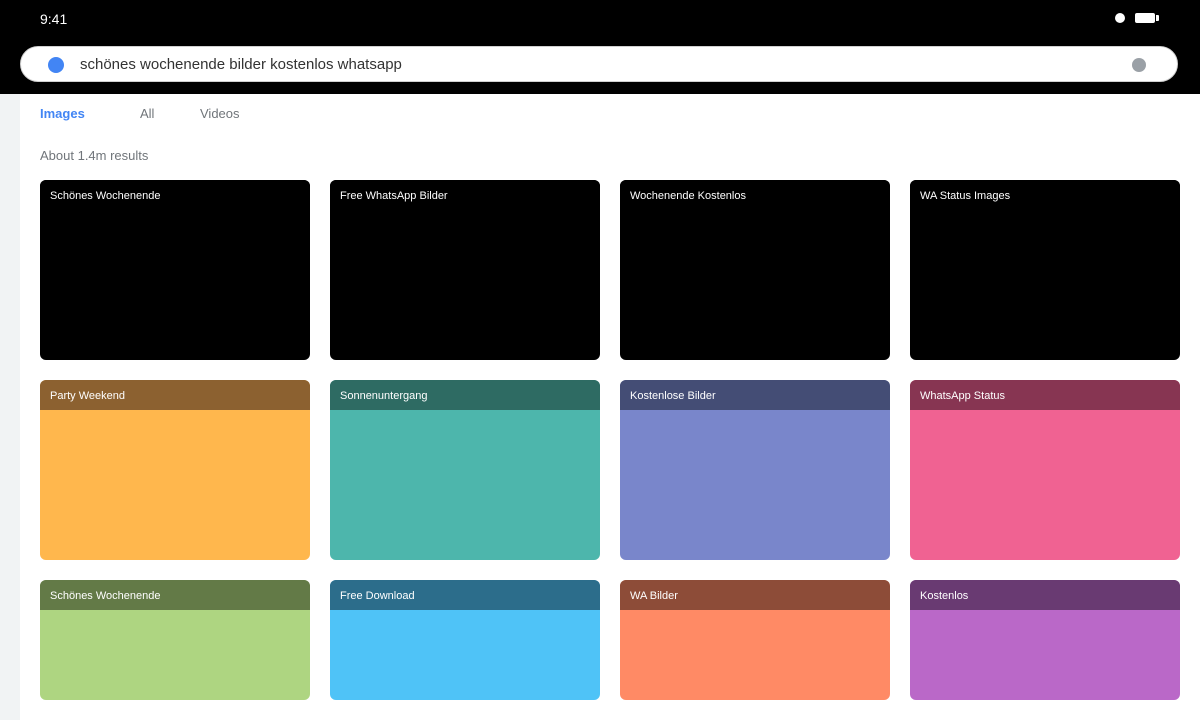  I want to click on image-result-tile: Wochenende Kostenlos, so click(755, 270).